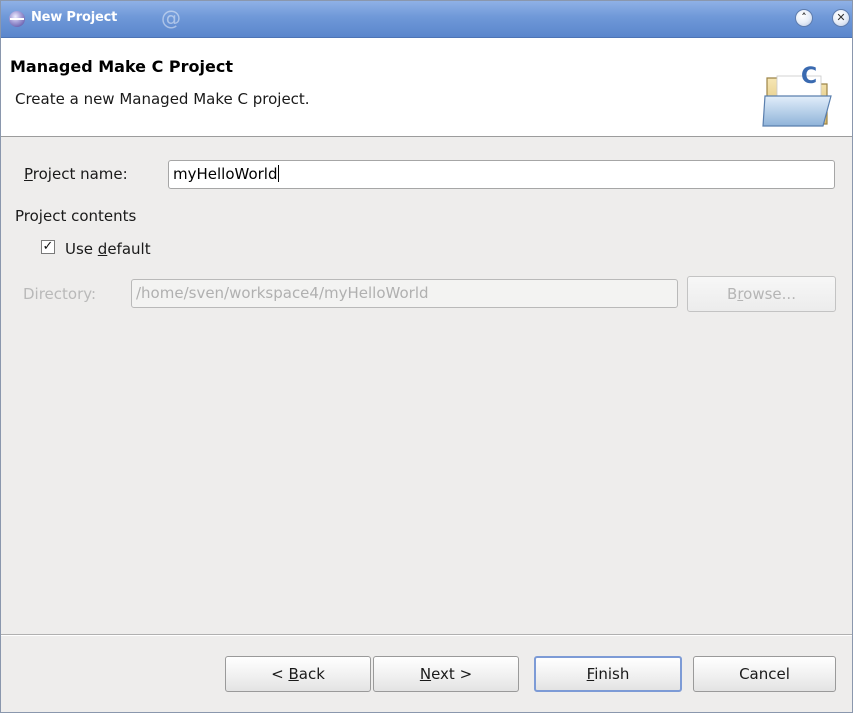  Describe the element at coordinates (171, 18) in the screenshot. I see `swirl-decoration-icon: @` at that location.